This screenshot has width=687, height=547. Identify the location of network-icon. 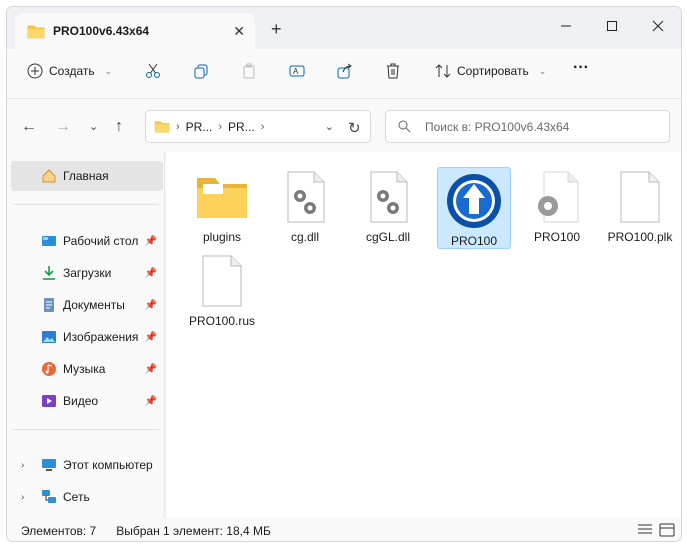
(49, 496).